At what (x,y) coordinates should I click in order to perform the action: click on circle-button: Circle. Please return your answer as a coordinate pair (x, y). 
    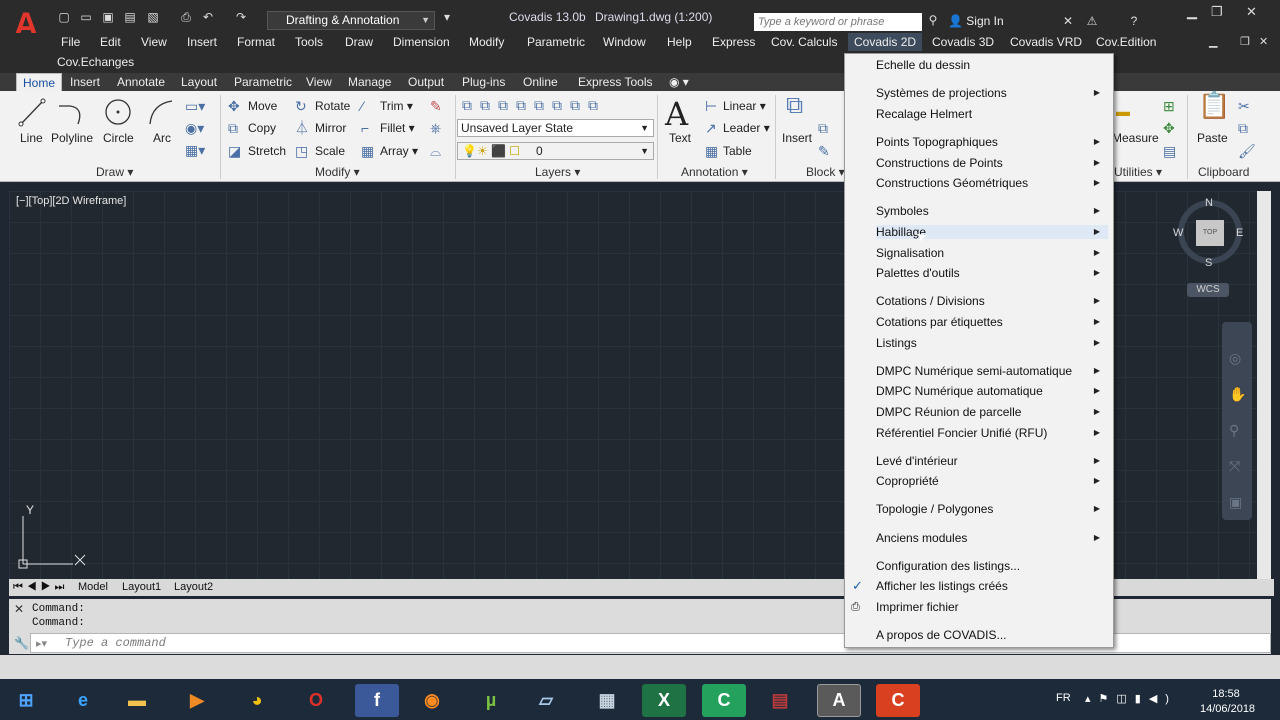
    Looking at the image, I should click on (118, 138).